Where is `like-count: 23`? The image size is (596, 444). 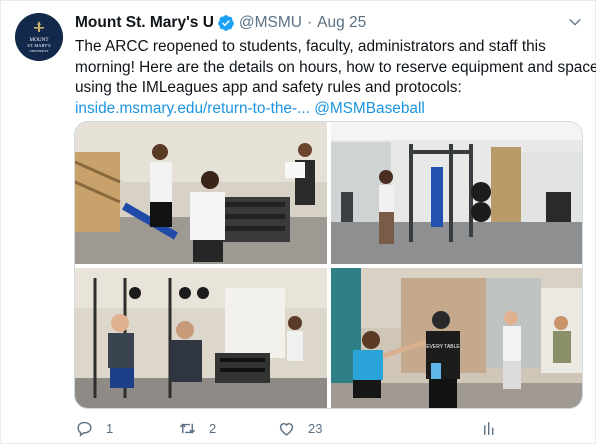 like-count: 23 is located at coordinates (315, 428).